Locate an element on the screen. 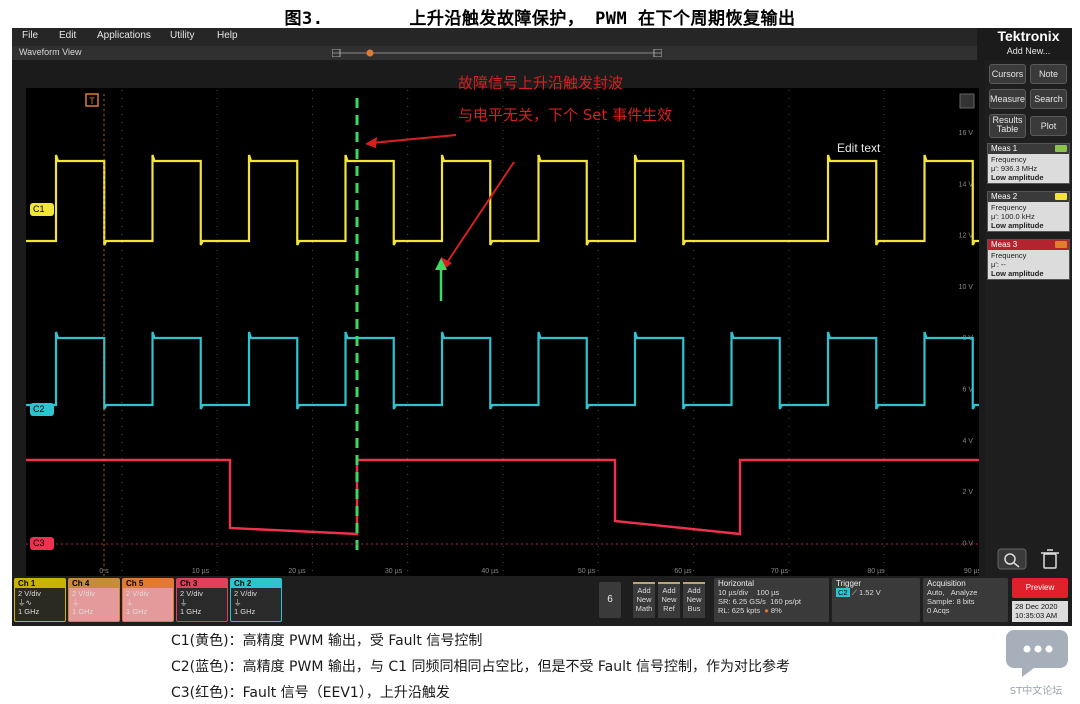 This screenshot has width=1080, height=704. ch5-bw: 1 GHz is located at coordinates (137, 611).